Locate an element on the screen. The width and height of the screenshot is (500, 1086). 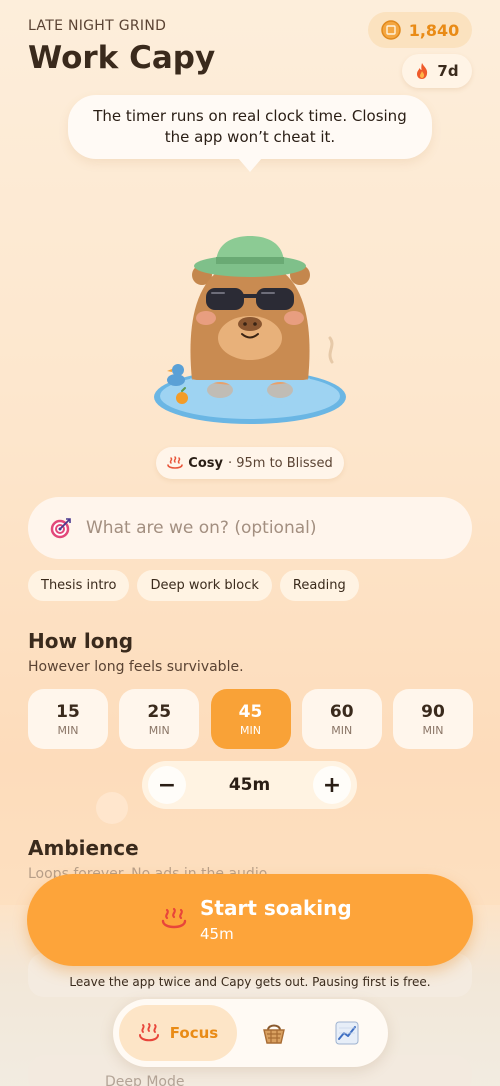
tab-focus: Focus is located at coordinates (178, 1033).